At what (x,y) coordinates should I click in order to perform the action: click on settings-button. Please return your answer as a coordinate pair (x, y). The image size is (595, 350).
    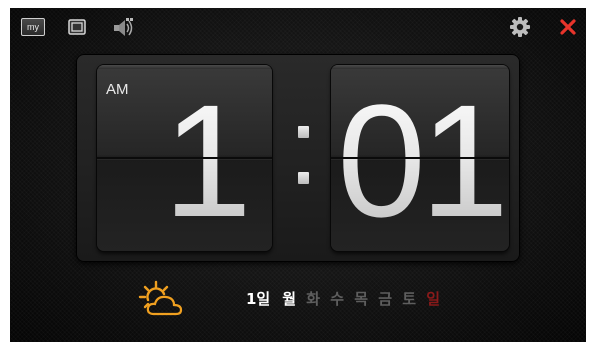
    Looking at the image, I should click on (520, 27).